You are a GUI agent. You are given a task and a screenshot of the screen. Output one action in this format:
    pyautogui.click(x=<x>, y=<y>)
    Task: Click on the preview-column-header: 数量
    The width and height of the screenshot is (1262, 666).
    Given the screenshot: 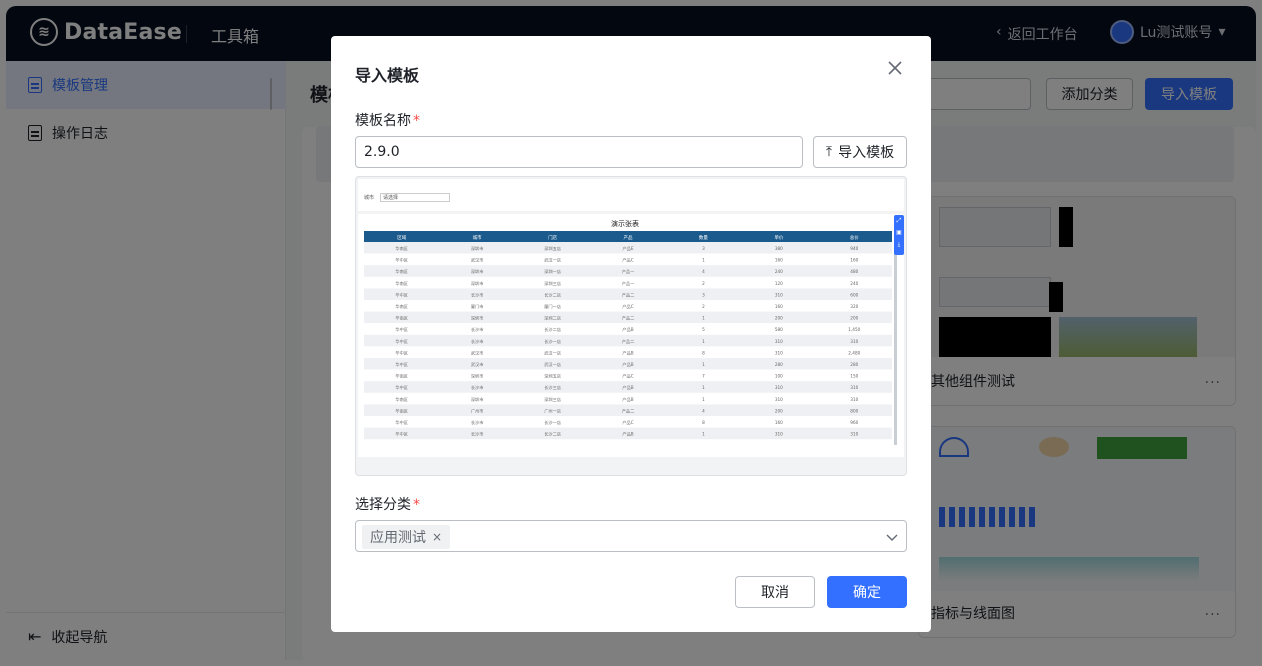 What is the action you would take?
    pyautogui.click(x=703, y=237)
    